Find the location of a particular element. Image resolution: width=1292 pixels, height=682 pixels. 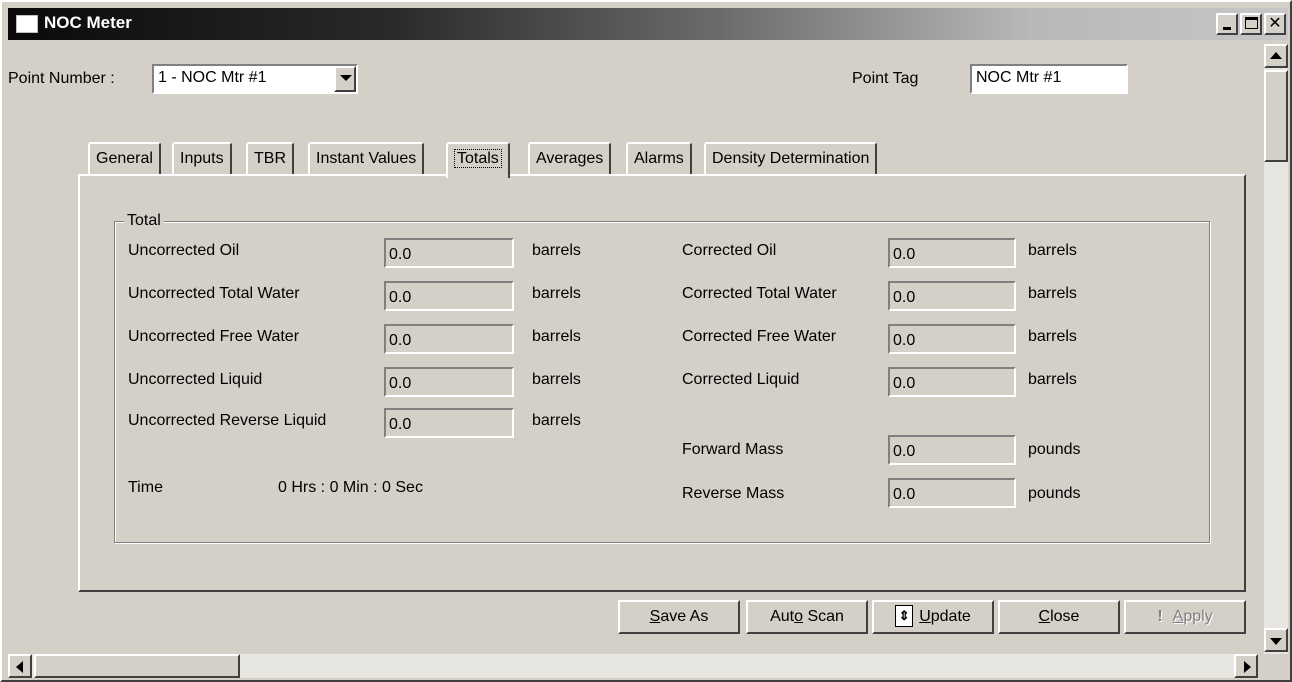

corrected-total-water-field: 0.0 is located at coordinates (952, 296).